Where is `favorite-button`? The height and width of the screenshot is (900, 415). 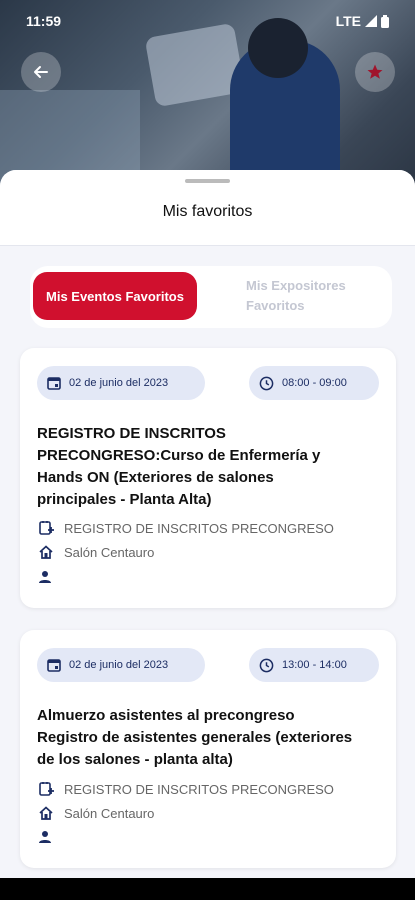 favorite-button is located at coordinates (375, 72).